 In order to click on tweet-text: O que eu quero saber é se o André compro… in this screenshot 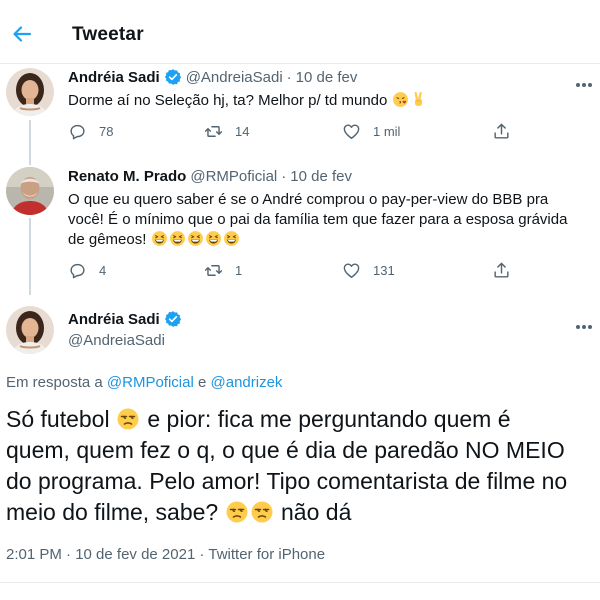, I will do `click(328, 220)`.